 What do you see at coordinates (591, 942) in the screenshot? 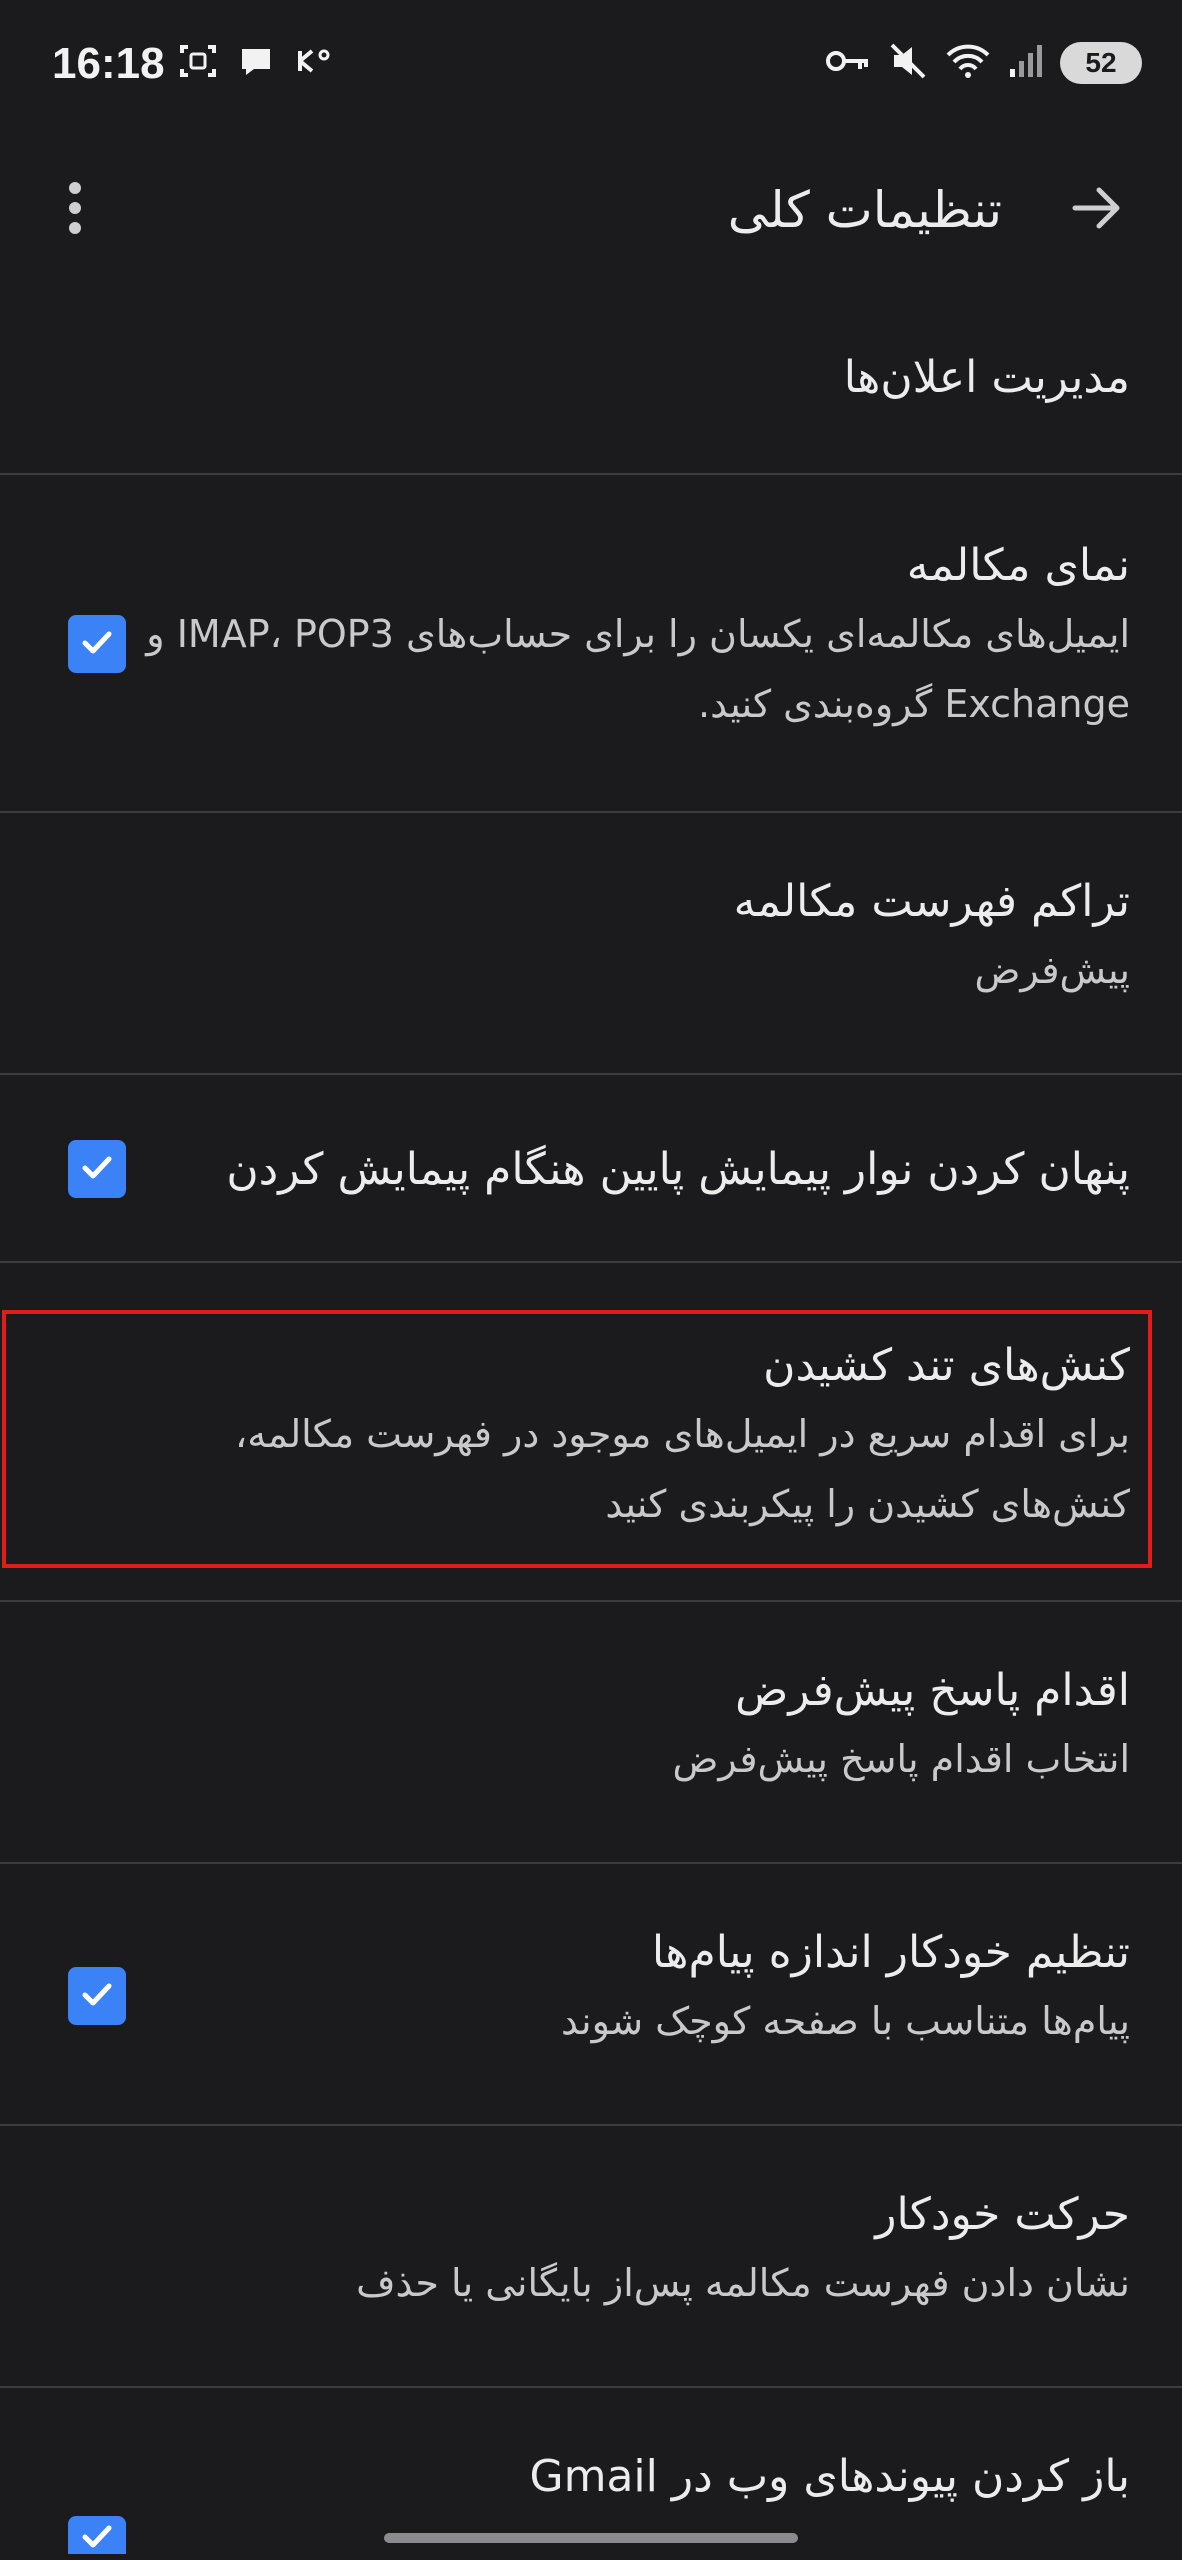
I see `setting-list-density: تراکم فهرست مکالمه پیش‌فرض` at bounding box center [591, 942].